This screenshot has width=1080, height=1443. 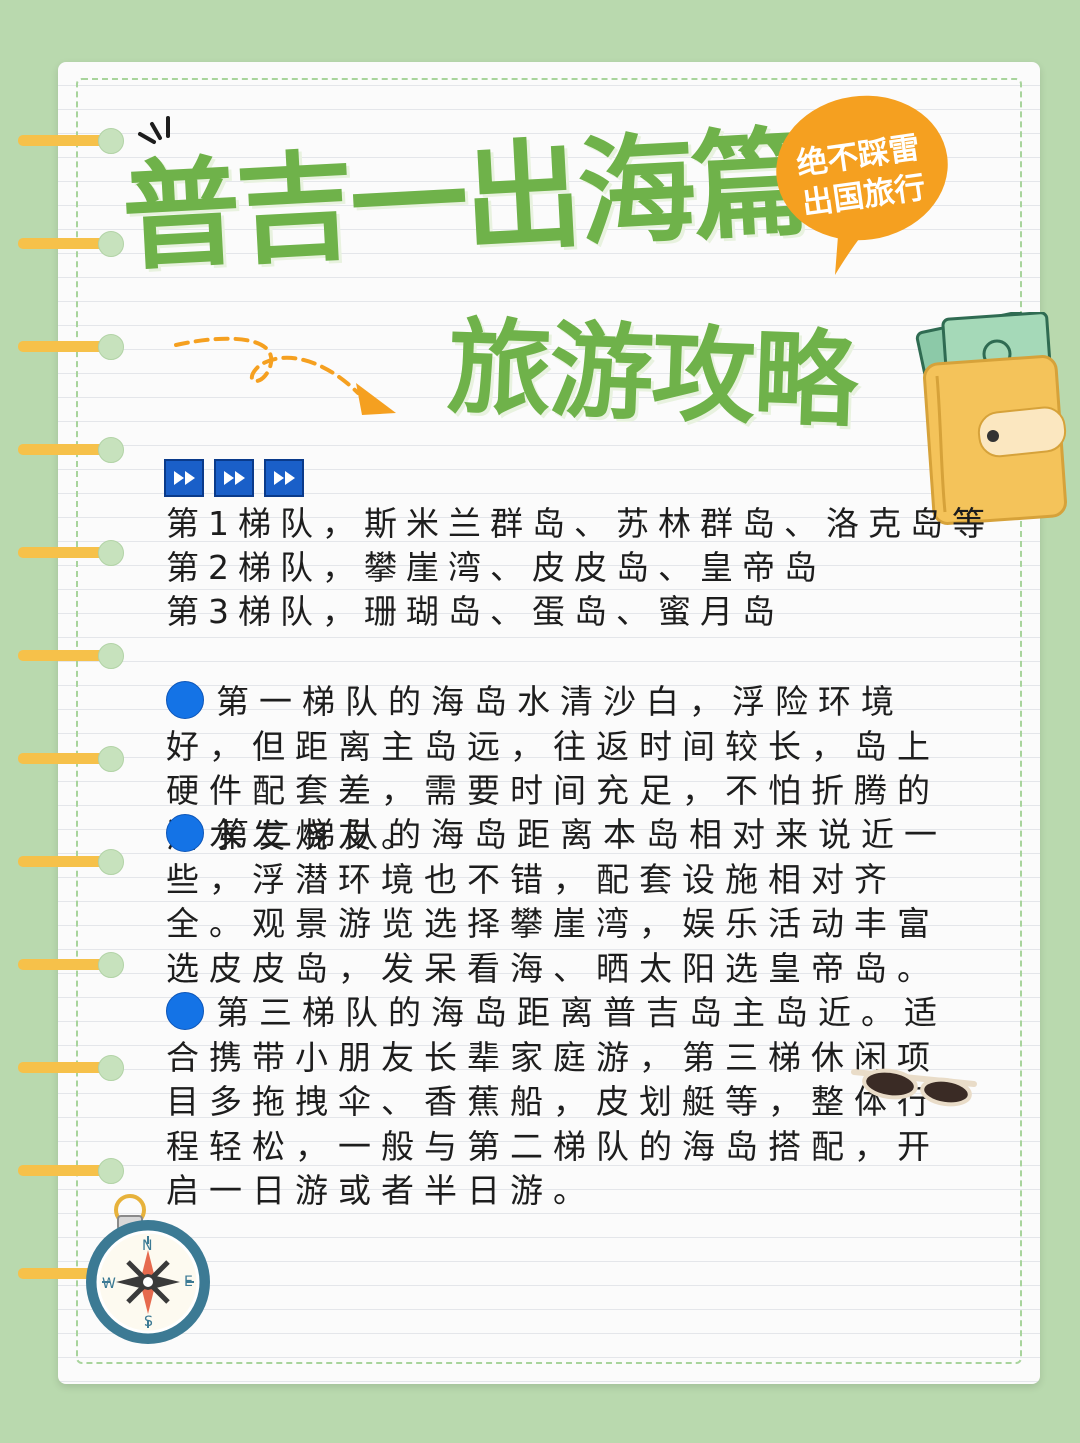 What do you see at coordinates (580, 523) in the screenshot?
I see `tier-line-1: 第1梯队，斯米兰群岛、苏林群岛、洛克岛等` at bounding box center [580, 523].